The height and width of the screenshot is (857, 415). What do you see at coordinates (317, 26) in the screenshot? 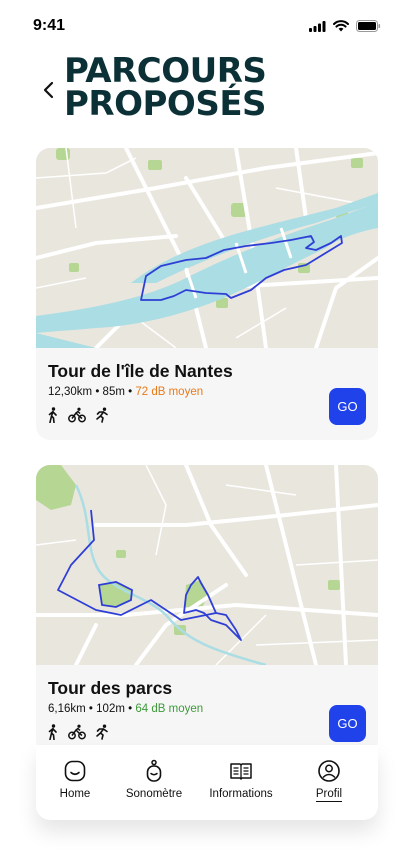
I see `signal-icon` at bounding box center [317, 26].